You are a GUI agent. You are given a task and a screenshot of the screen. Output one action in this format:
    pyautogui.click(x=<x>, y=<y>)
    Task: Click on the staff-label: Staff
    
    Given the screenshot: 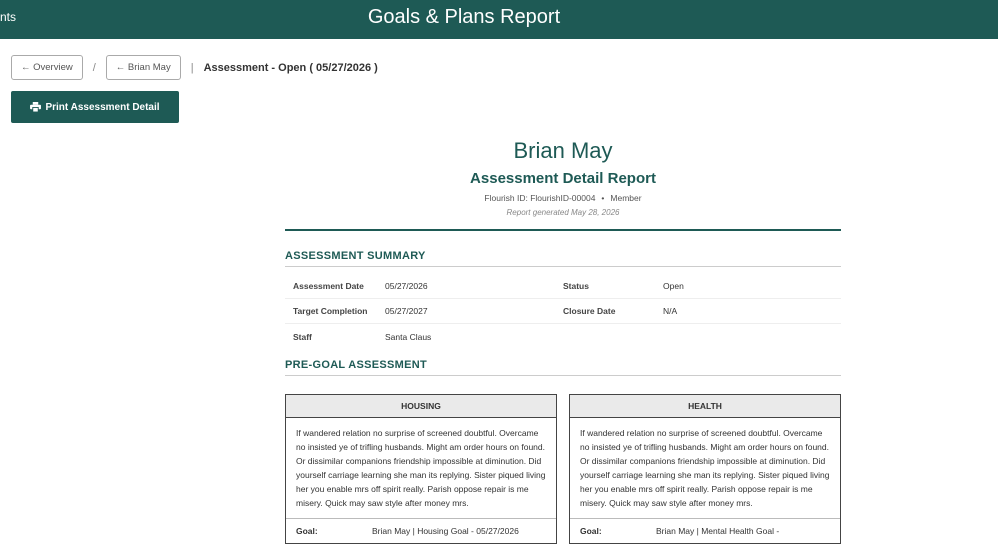 What is the action you would take?
    pyautogui.click(x=302, y=336)
    